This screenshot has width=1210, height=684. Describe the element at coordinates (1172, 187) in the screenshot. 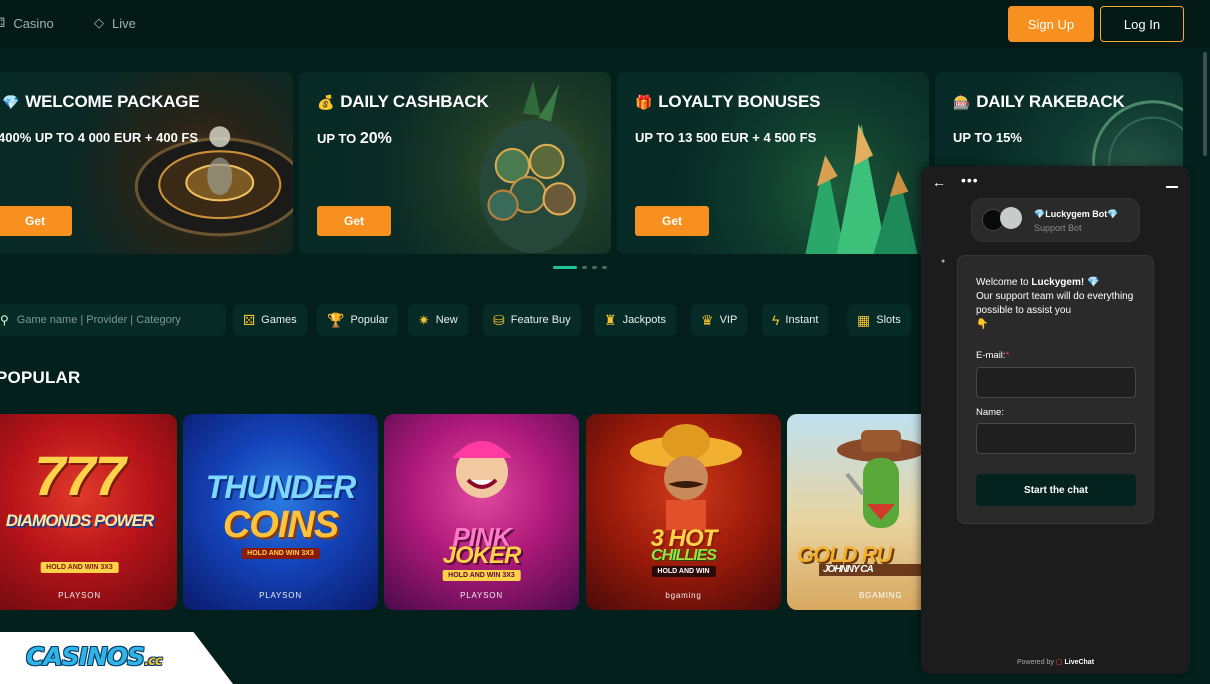

I see `minimize-icon` at that location.